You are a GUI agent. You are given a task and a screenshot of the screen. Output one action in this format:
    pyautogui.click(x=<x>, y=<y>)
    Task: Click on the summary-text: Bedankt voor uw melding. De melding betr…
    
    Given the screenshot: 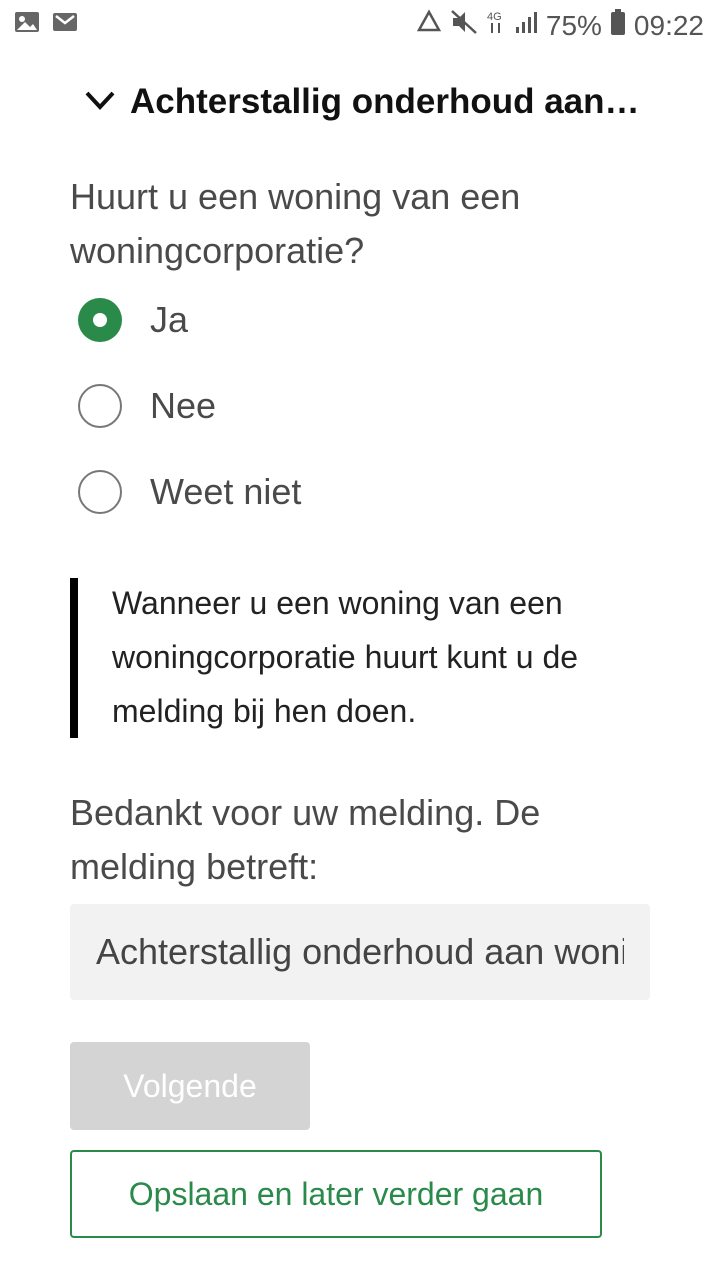 What is the action you would take?
    pyautogui.click(x=305, y=839)
    